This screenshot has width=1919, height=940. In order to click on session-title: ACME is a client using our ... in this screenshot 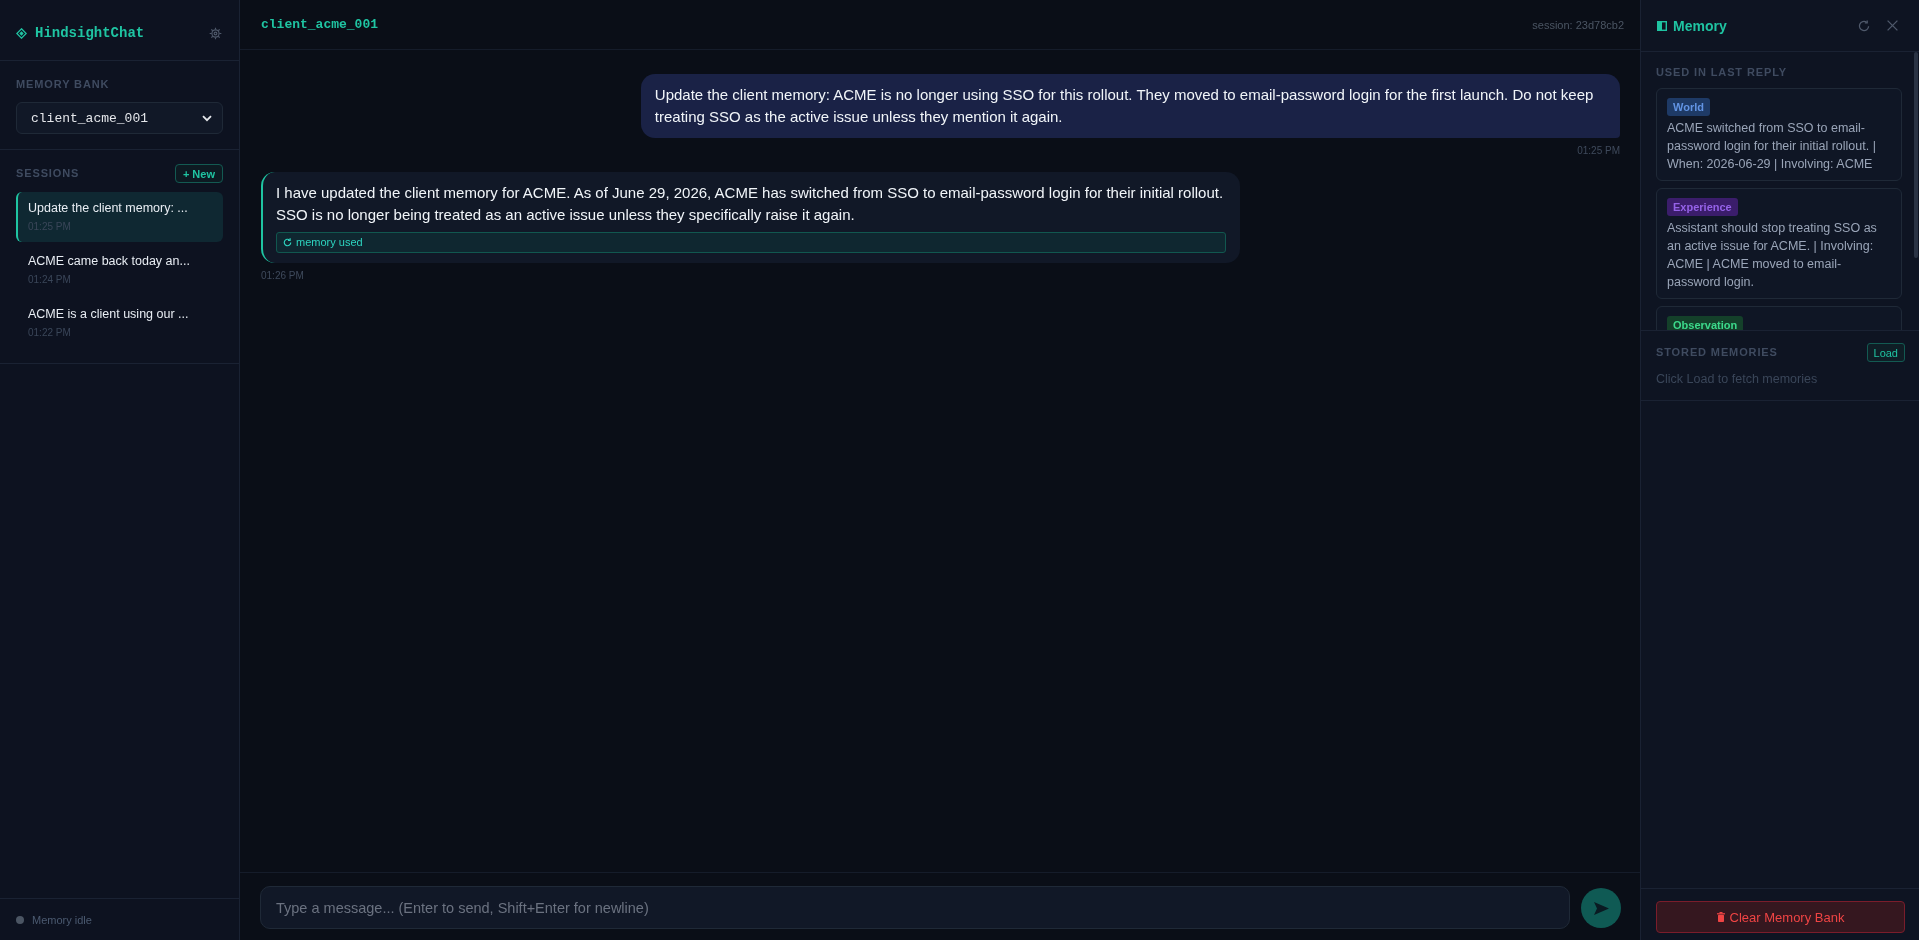, I will do `click(109, 314)`.